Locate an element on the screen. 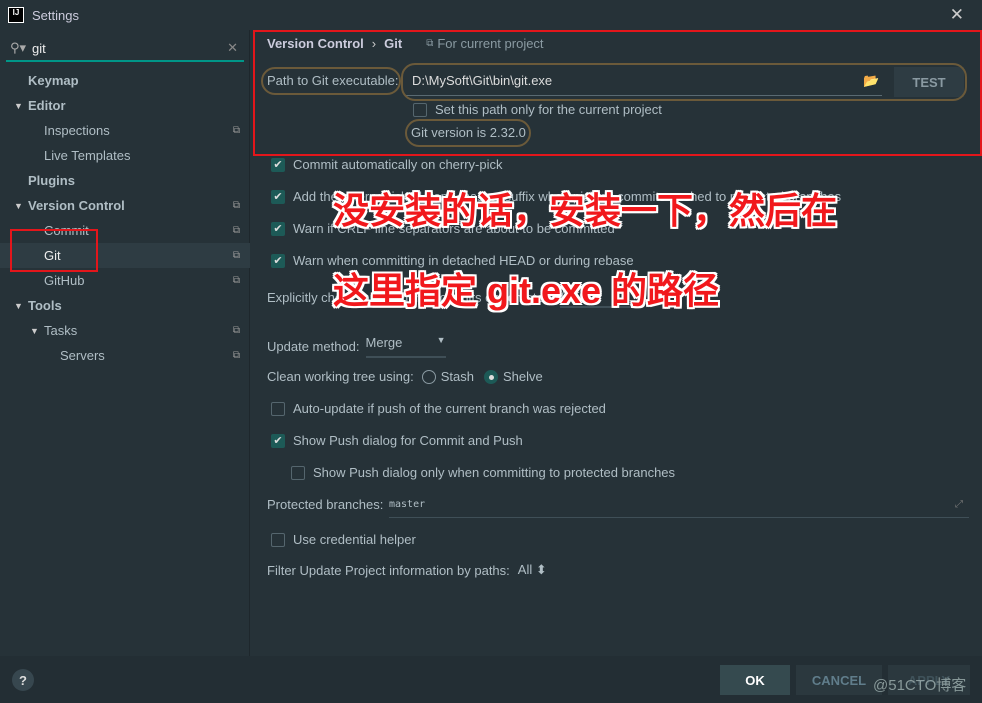  tree-item-label: Tools is located at coordinates (45, 305).